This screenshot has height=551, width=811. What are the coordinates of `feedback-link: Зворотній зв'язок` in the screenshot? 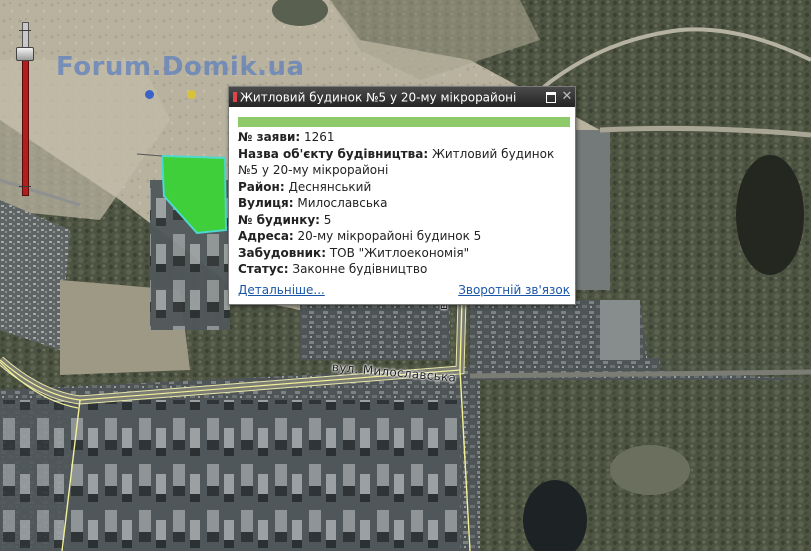 It's located at (514, 290).